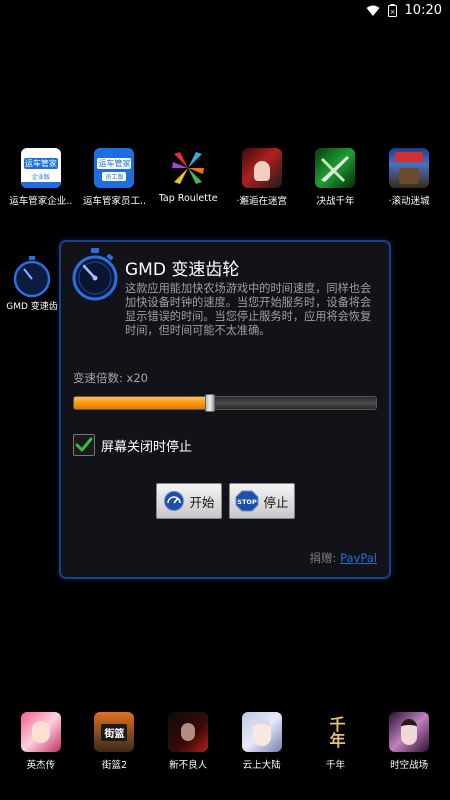  I want to click on start-button-label: 开始, so click(202, 502).